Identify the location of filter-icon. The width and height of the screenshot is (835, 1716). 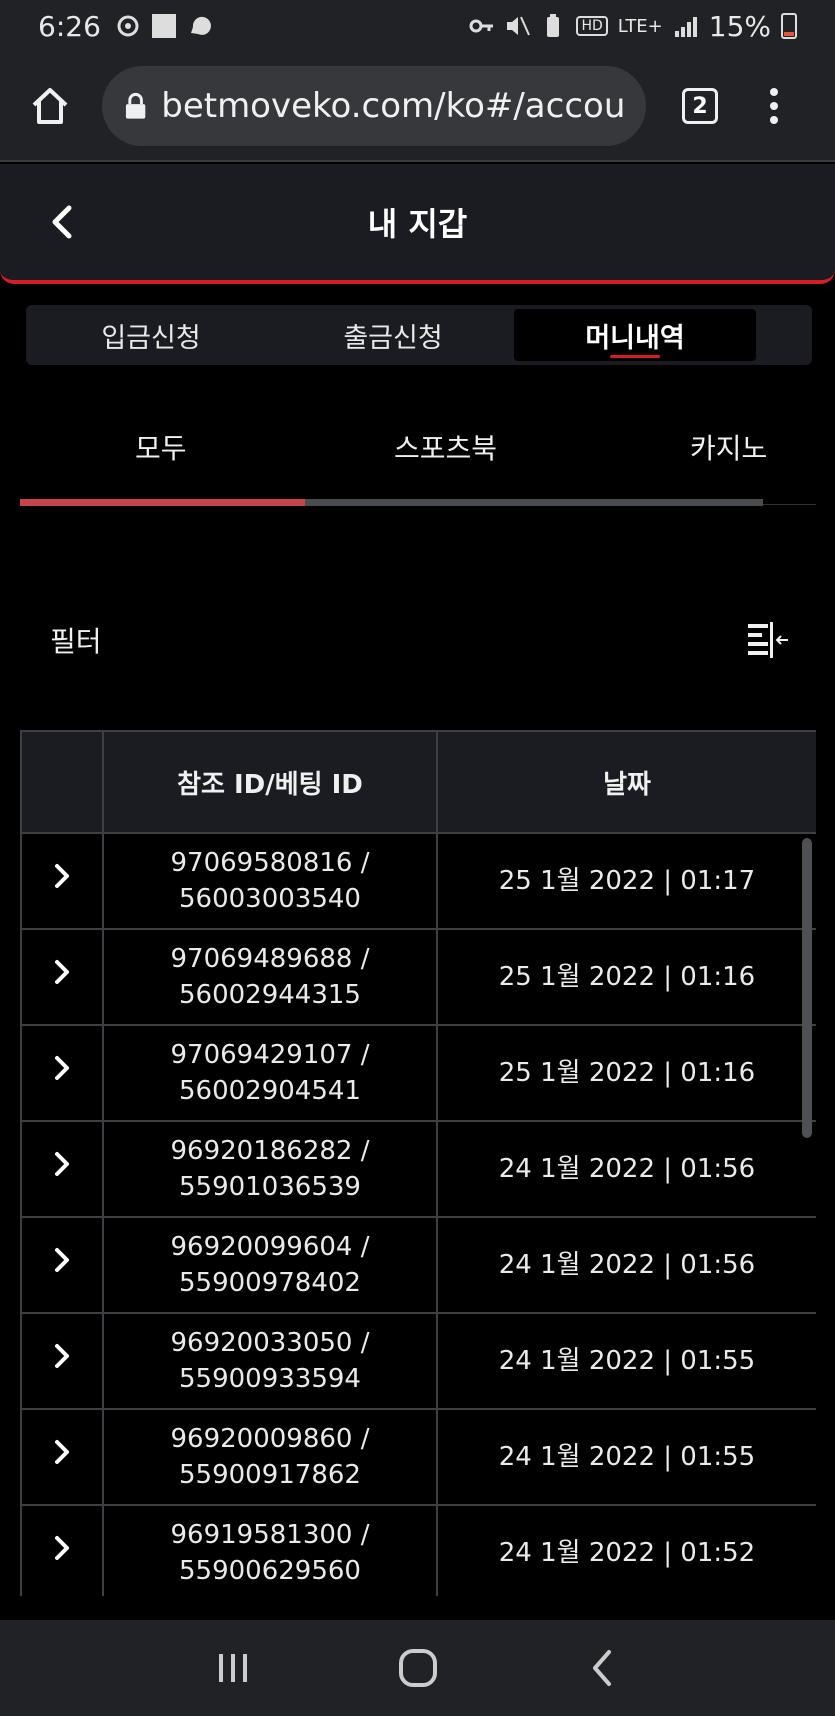
(768, 640).